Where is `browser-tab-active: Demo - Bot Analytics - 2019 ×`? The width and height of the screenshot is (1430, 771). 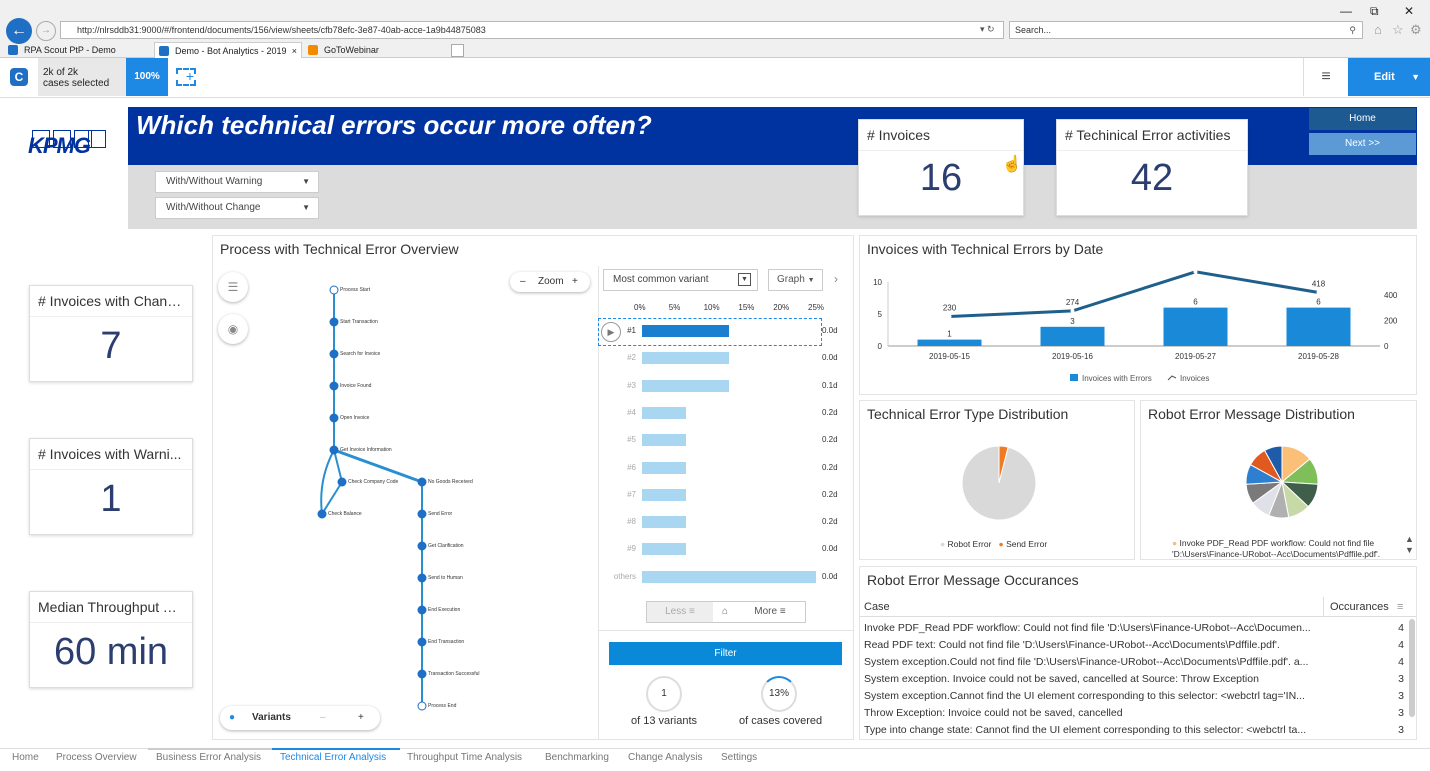
browser-tab-active: Demo - Bot Analytics - 2019 × is located at coordinates (228, 50).